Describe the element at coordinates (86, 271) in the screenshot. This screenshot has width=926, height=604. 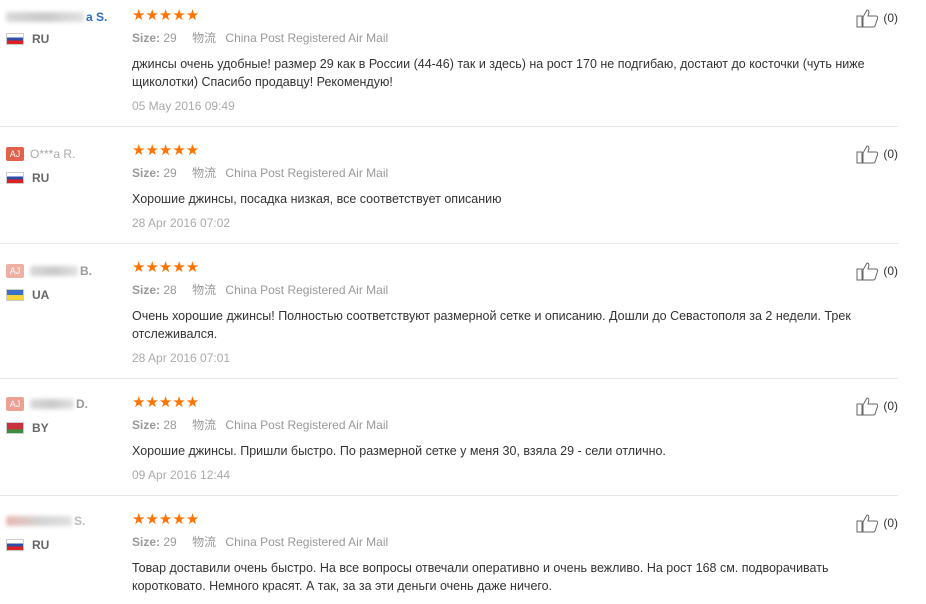
I see `reviewer-name: B.` at that location.